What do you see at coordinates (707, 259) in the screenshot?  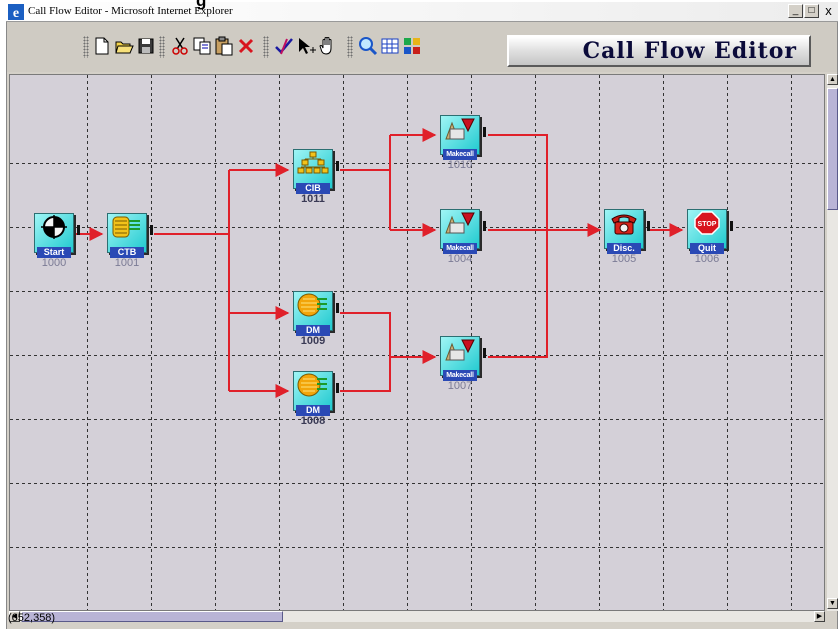 I see `node-id: 1006` at bounding box center [707, 259].